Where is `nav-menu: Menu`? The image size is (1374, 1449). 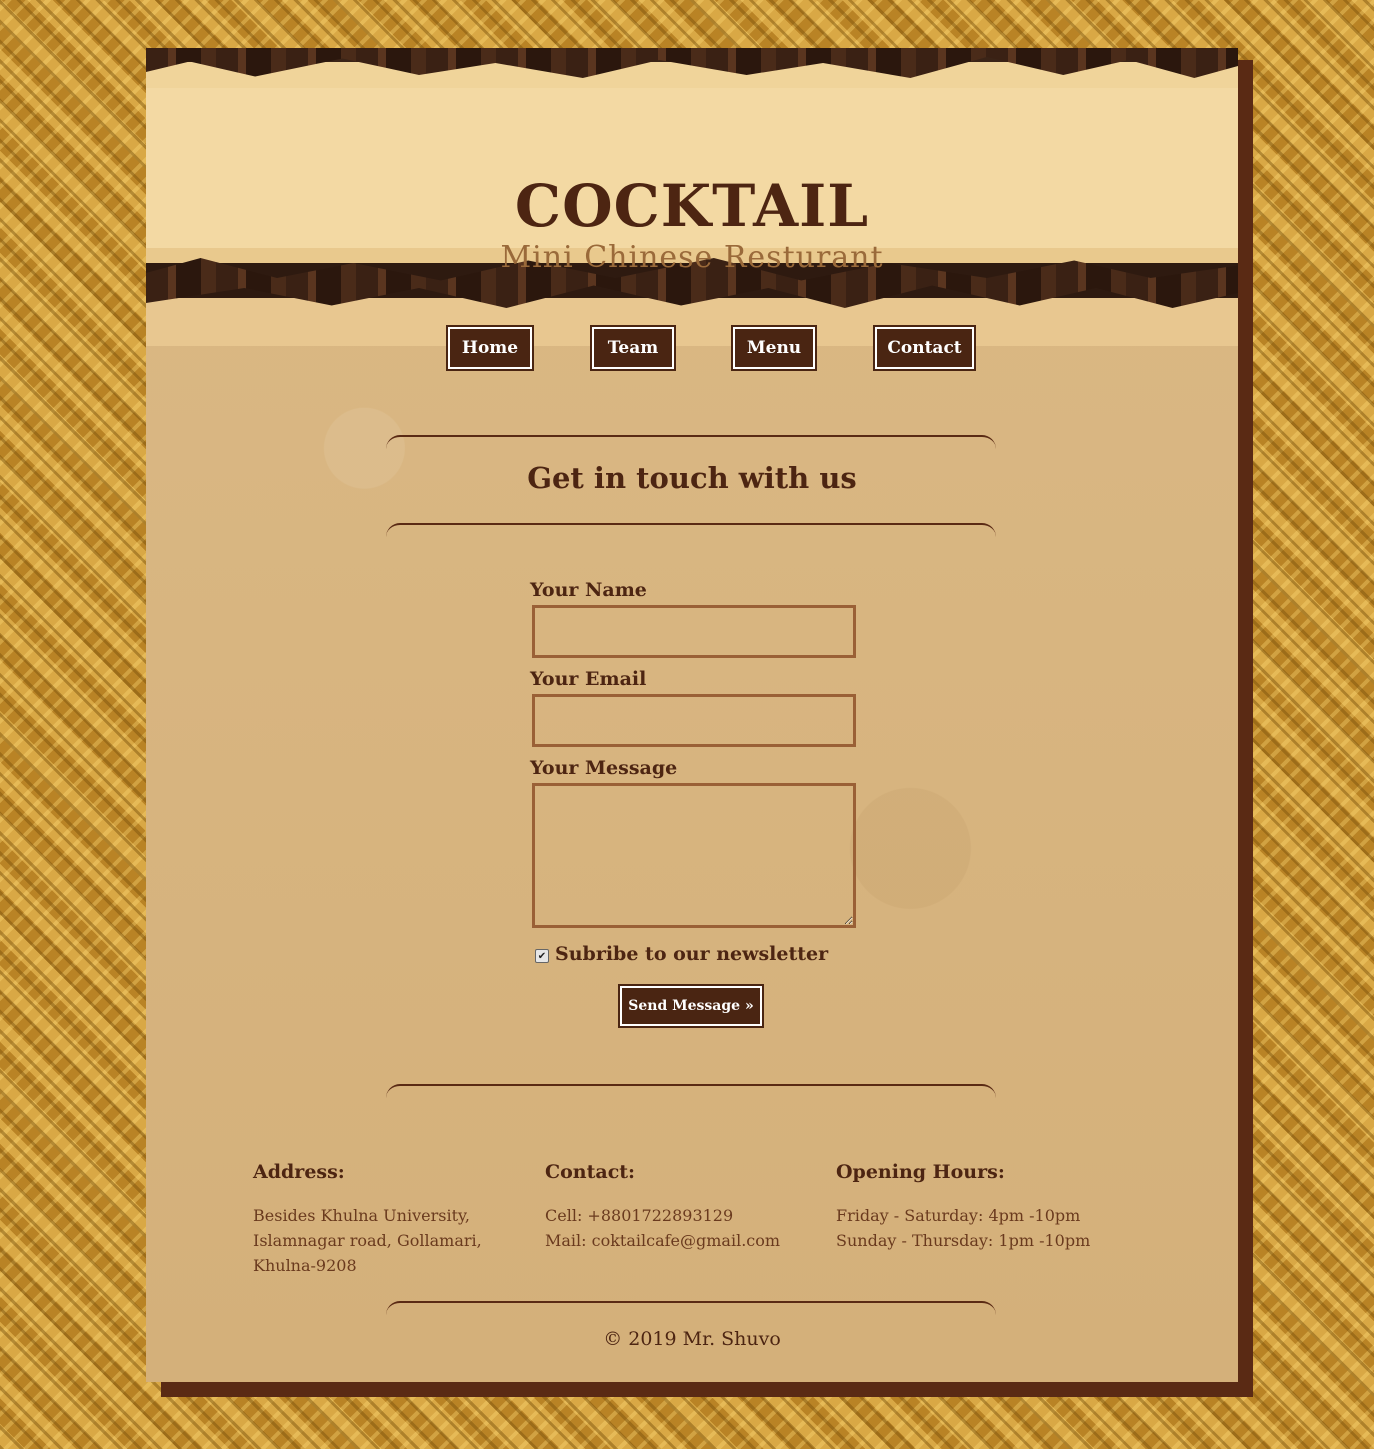
nav-menu: Menu is located at coordinates (774, 348).